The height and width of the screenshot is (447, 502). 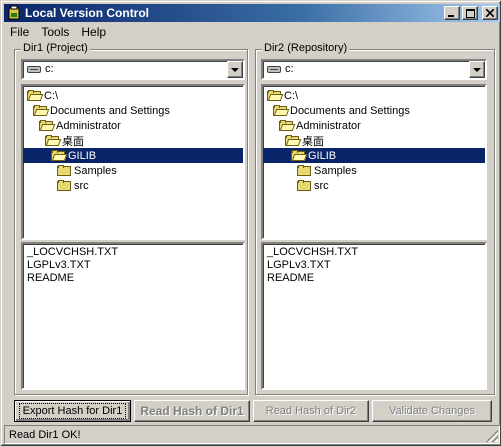 I want to click on menu-bar: File Tools Help, so click(x=58, y=32).